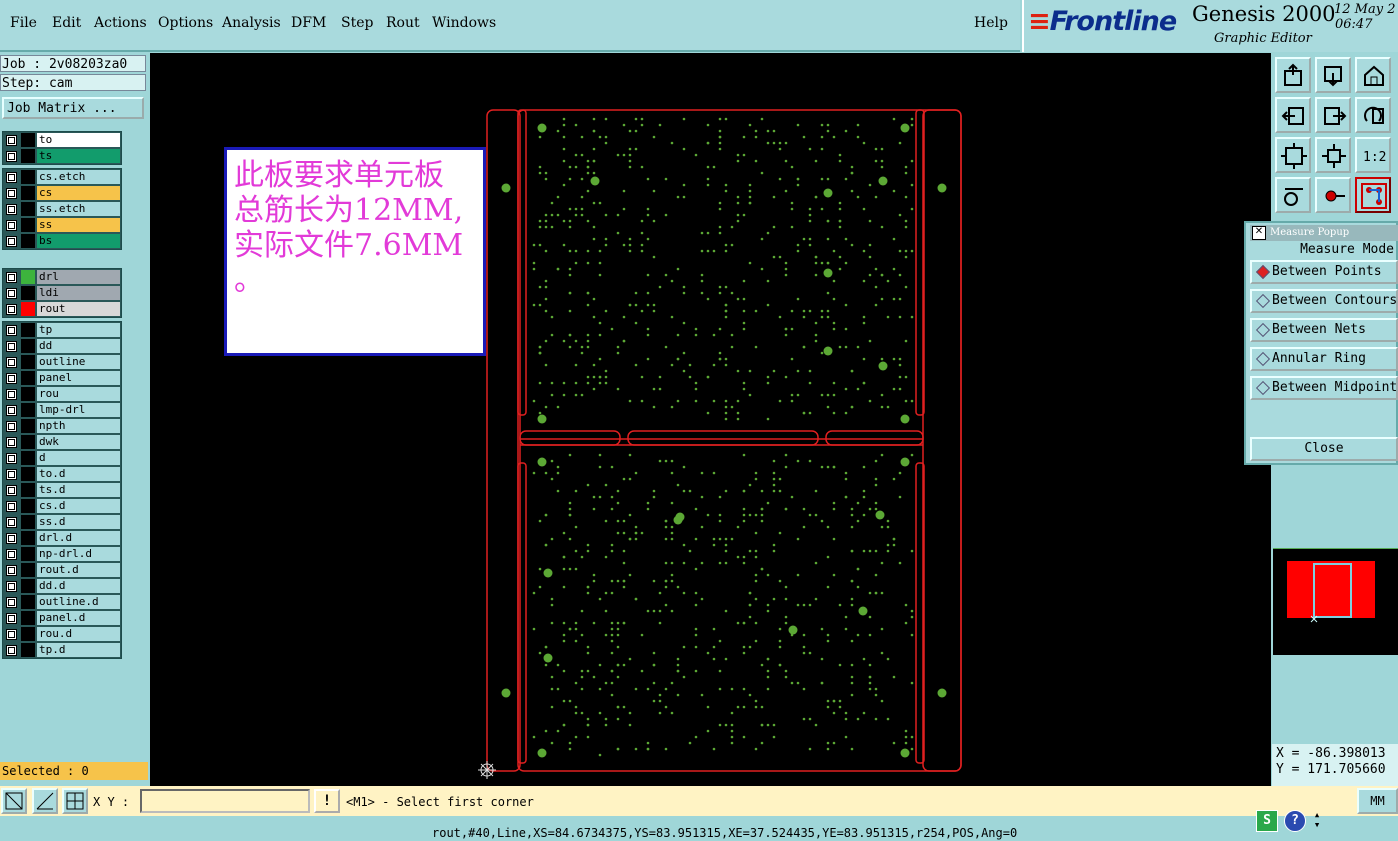 The height and width of the screenshot is (841, 1398). What do you see at coordinates (78, 618) in the screenshot?
I see `layer-name: panel.d` at bounding box center [78, 618].